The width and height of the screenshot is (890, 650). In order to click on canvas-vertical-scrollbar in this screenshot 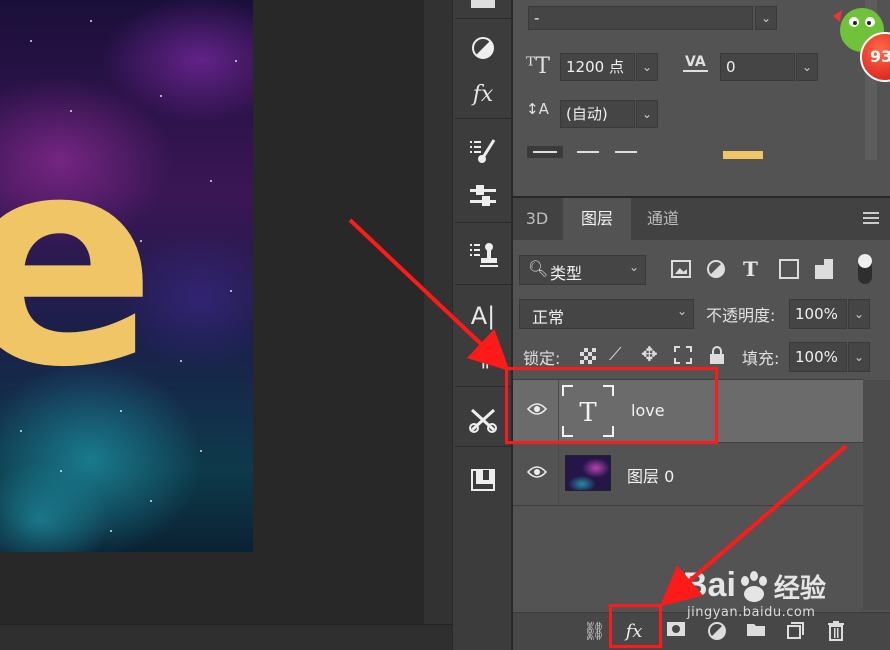, I will do `click(438, 312)`.